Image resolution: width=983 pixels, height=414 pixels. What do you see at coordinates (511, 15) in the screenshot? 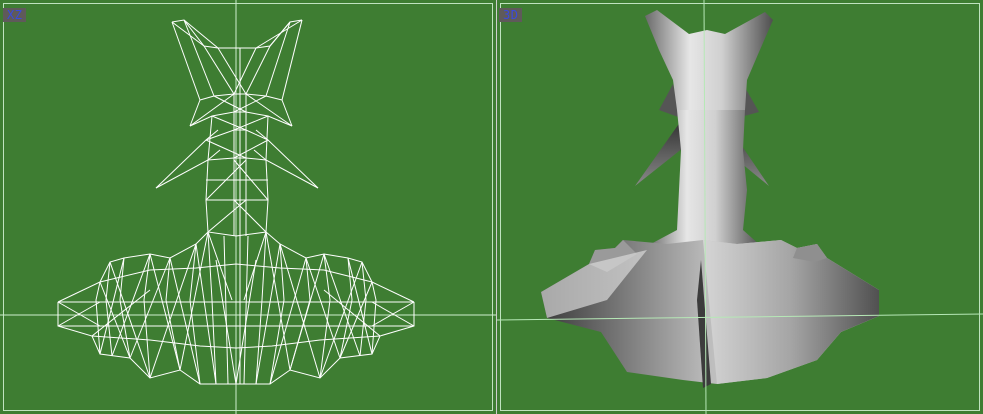
I see `viewport-label-3d: 3D` at bounding box center [511, 15].